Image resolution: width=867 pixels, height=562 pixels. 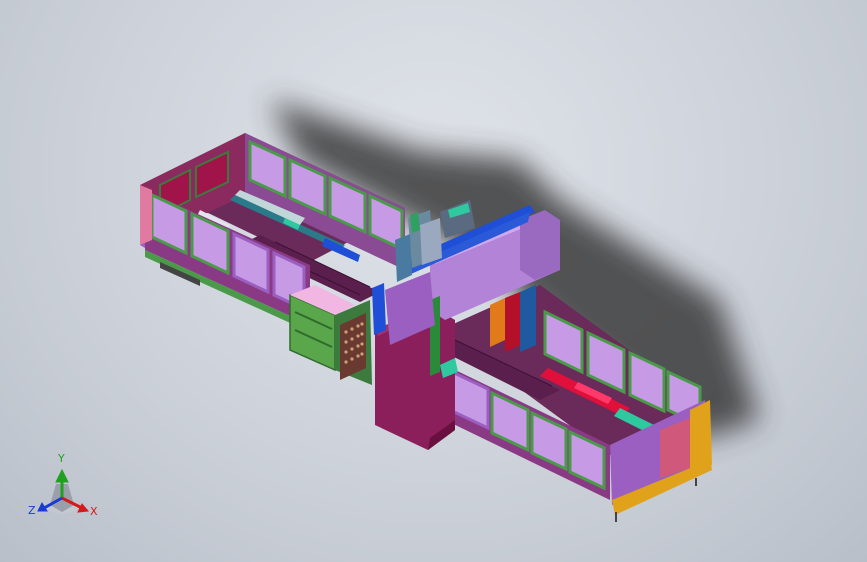 I want to click on view-triad: Y X Z, so click(x=63, y=485).